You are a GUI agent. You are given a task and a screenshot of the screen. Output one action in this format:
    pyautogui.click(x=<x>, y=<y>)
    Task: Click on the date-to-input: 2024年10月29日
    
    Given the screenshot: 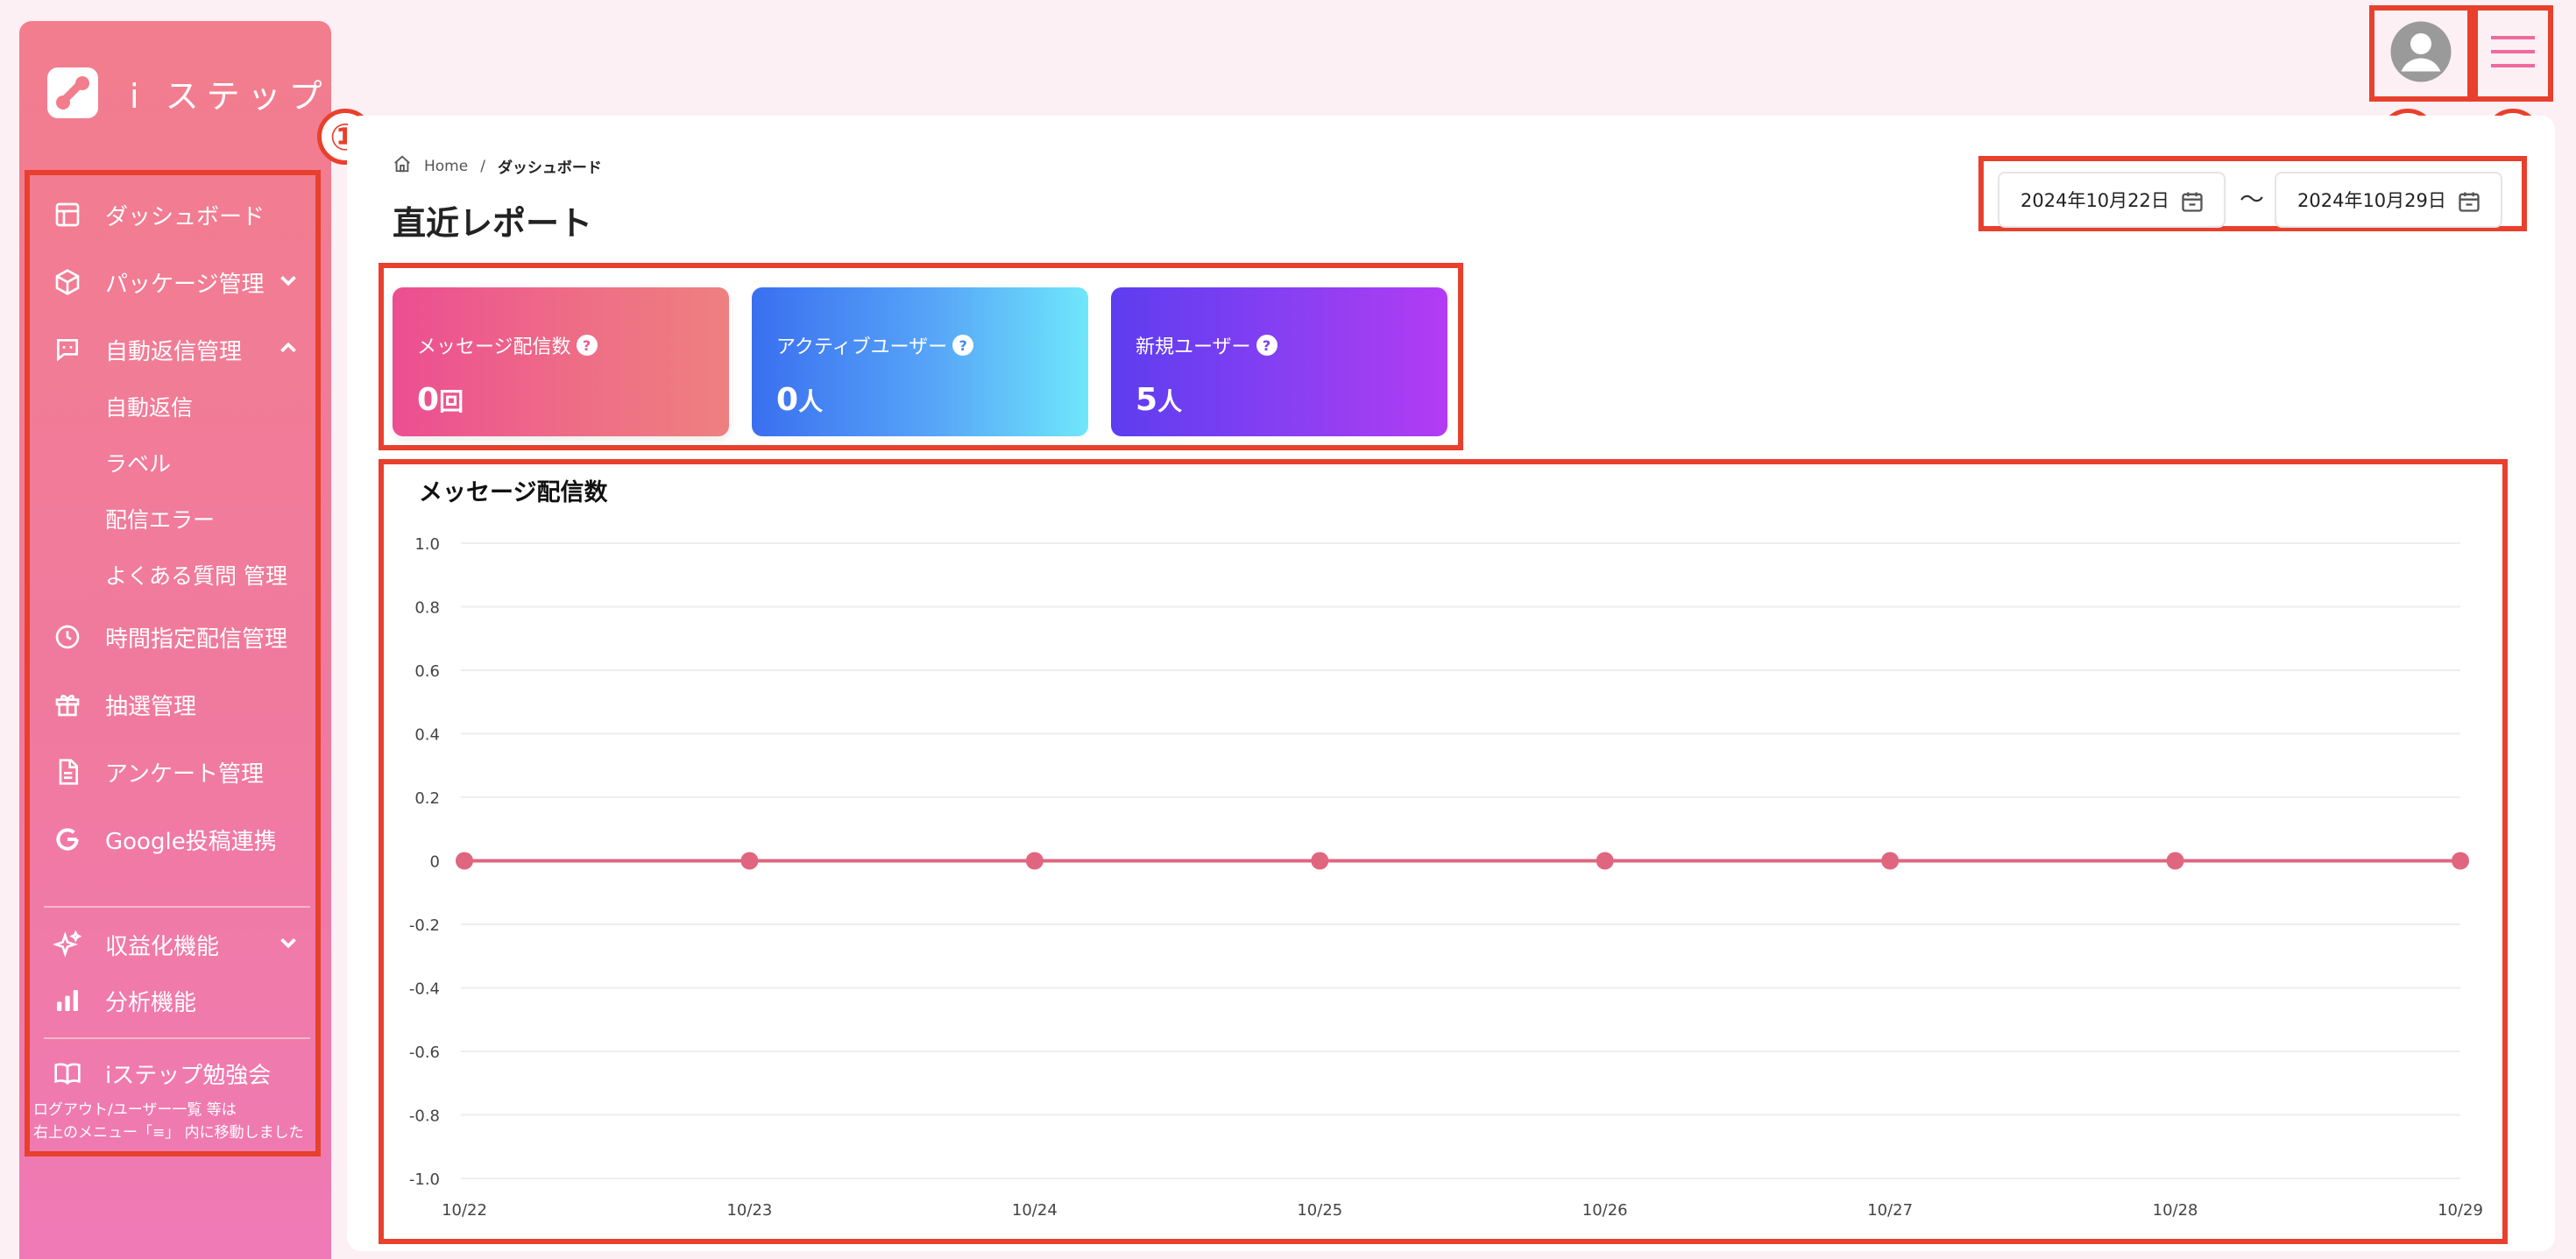 What is the action you would take?
    pyautogui.click(x=2388, y=200)
    